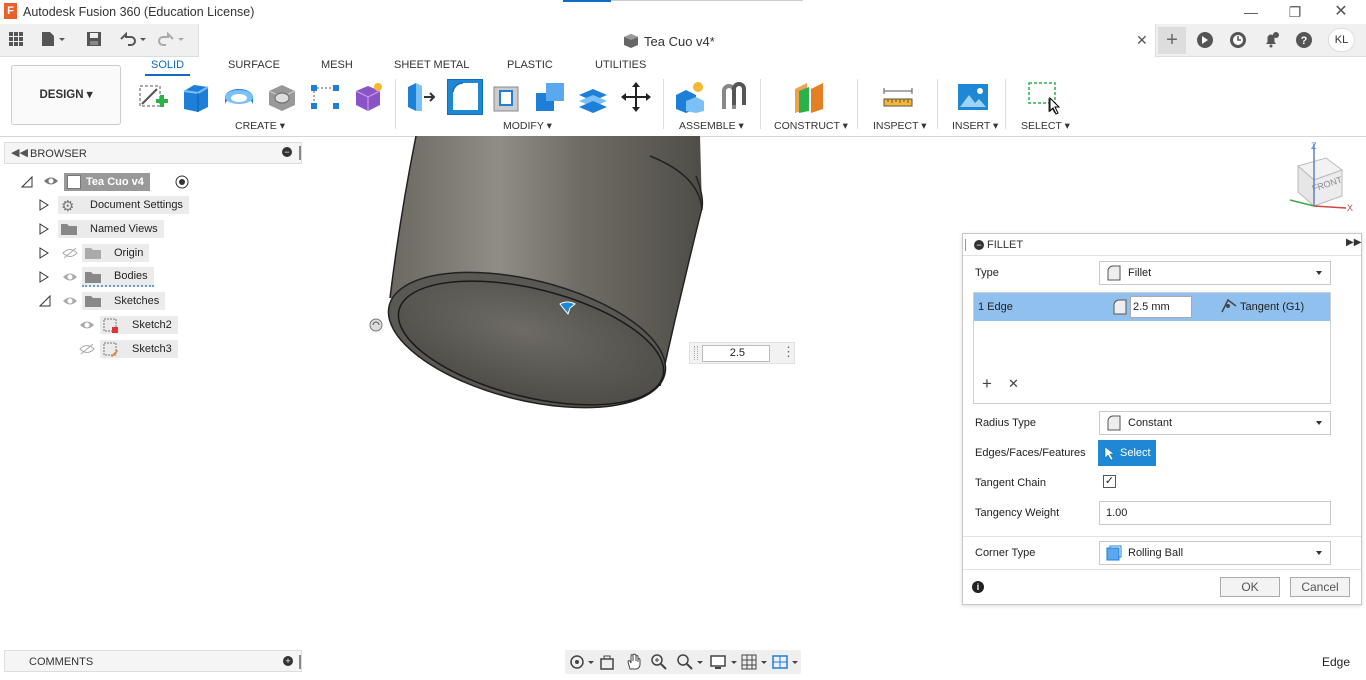 This screenshot has width=1366, height=680. I want to click on edge-row-selected: 1 Edge 2.5 mm Tangent (G1), so click(1152, 307).